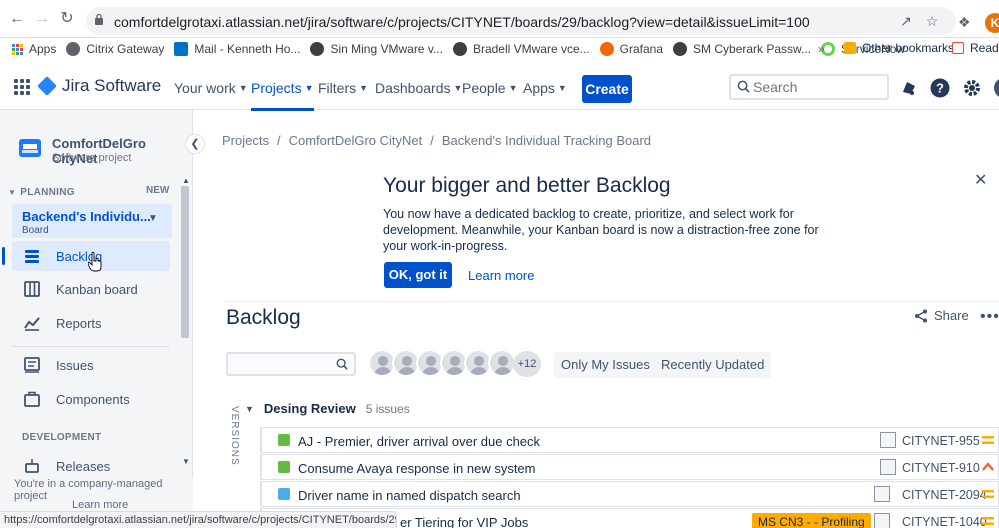 This screenshot has width=999, height=528. I want to click on jira-logo: Jira Software, so click(99, 86).